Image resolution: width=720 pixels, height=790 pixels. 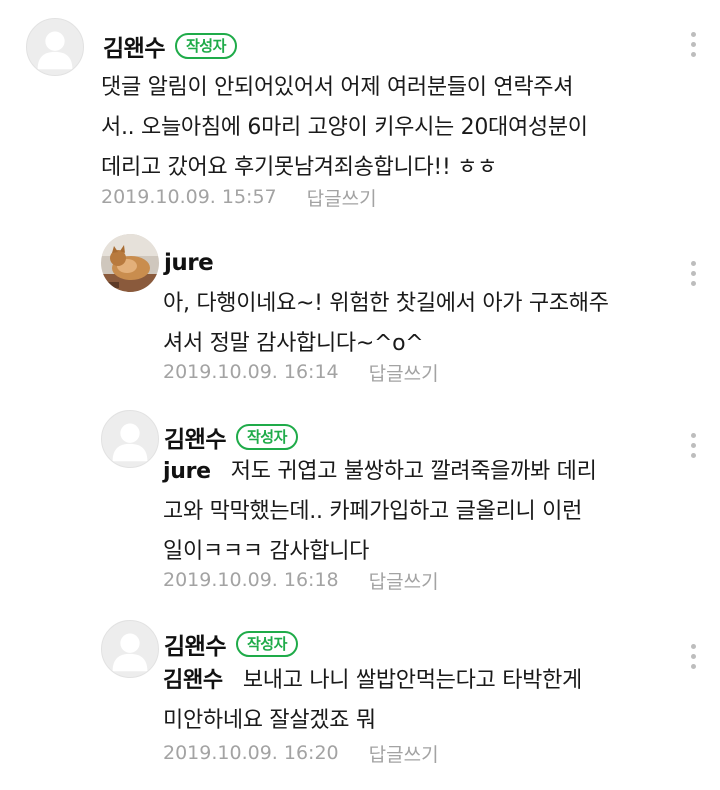 I want to click on mention-tag: 김왠수, so click(x=193, y=680).